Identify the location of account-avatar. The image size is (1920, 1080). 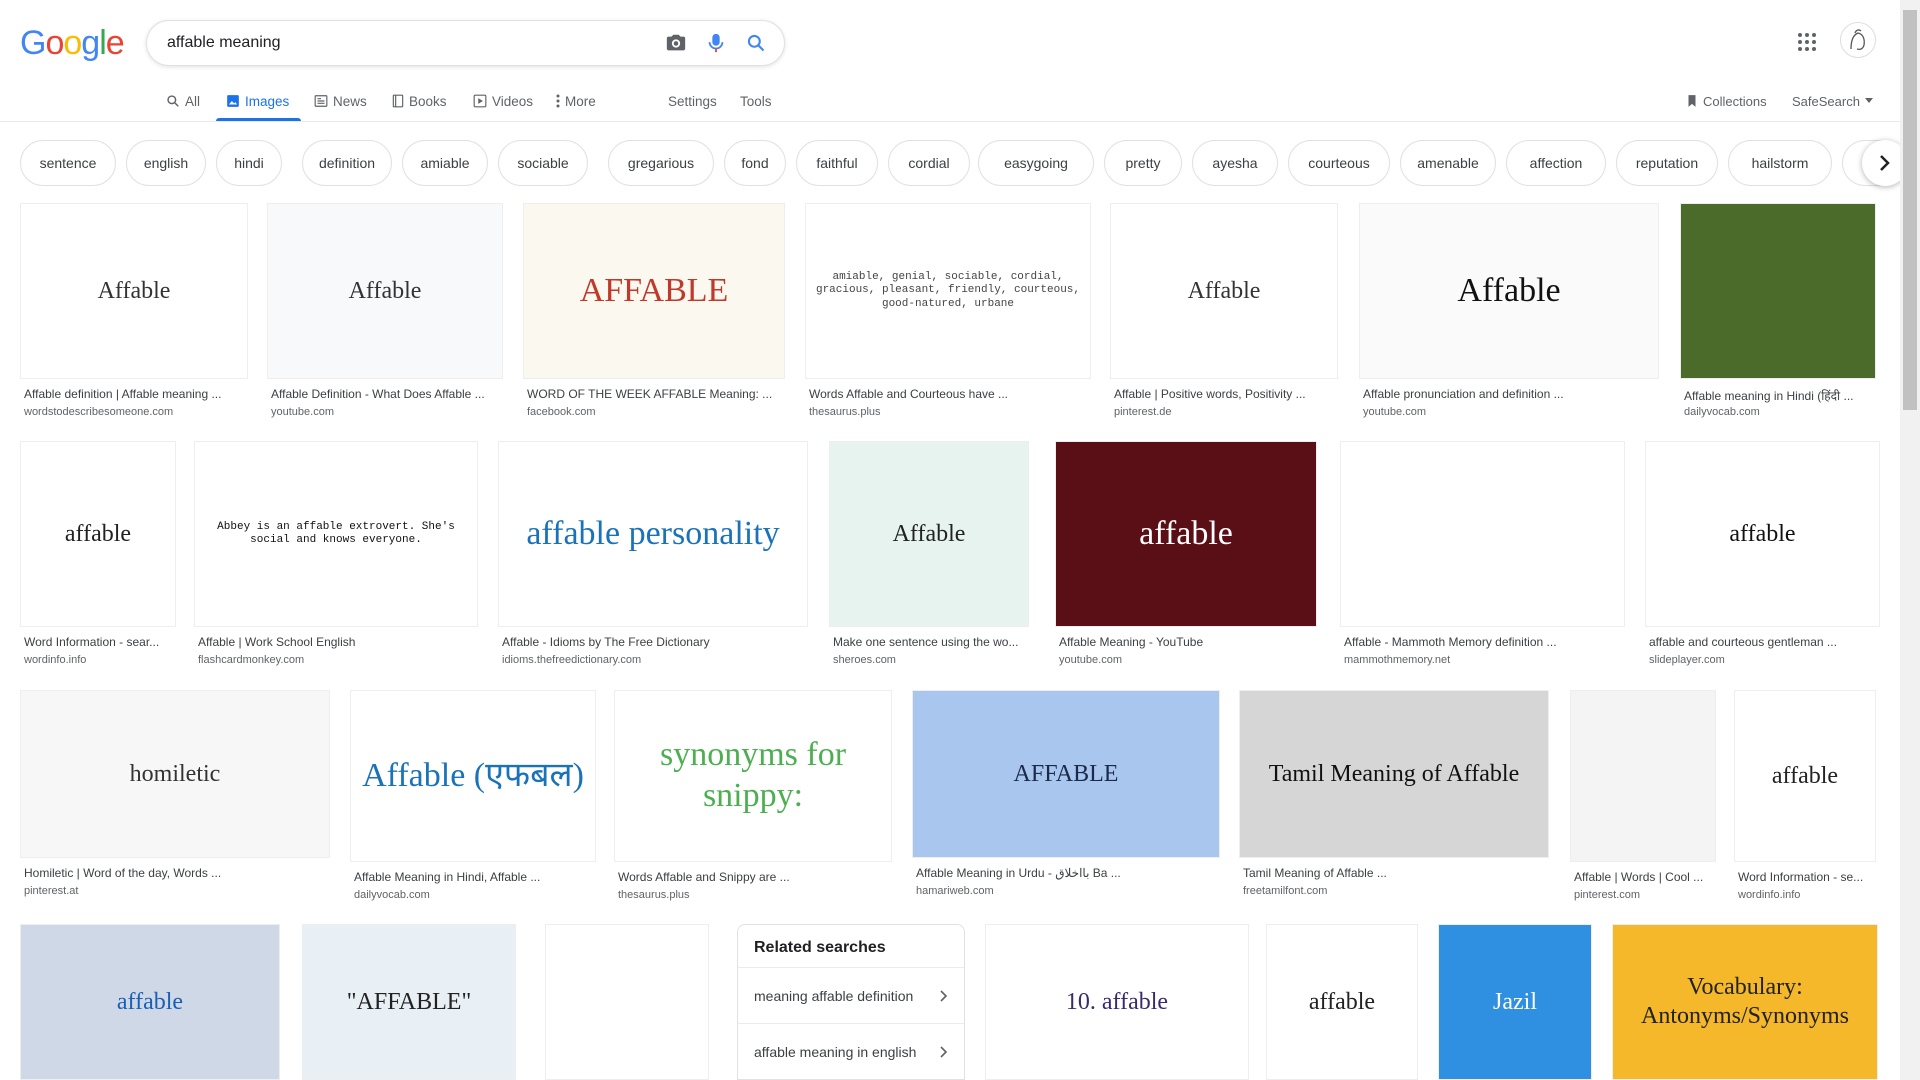
(1858, 40).